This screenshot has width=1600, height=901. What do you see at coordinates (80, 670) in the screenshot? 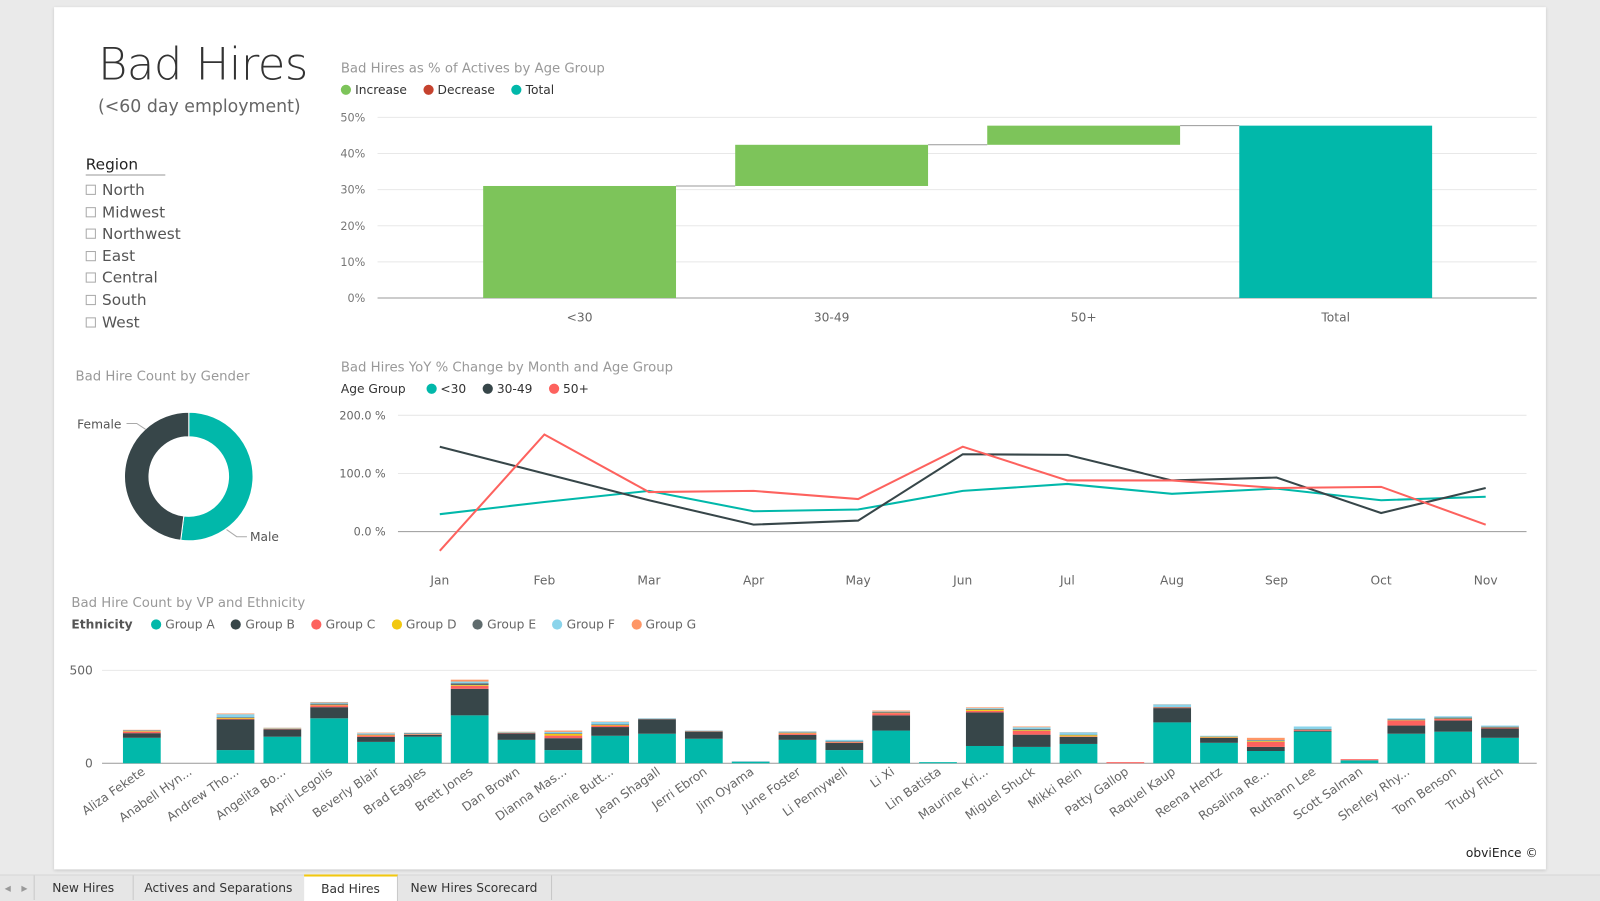
I see `y-tick-label: 500` at bounding box center [80, 670].